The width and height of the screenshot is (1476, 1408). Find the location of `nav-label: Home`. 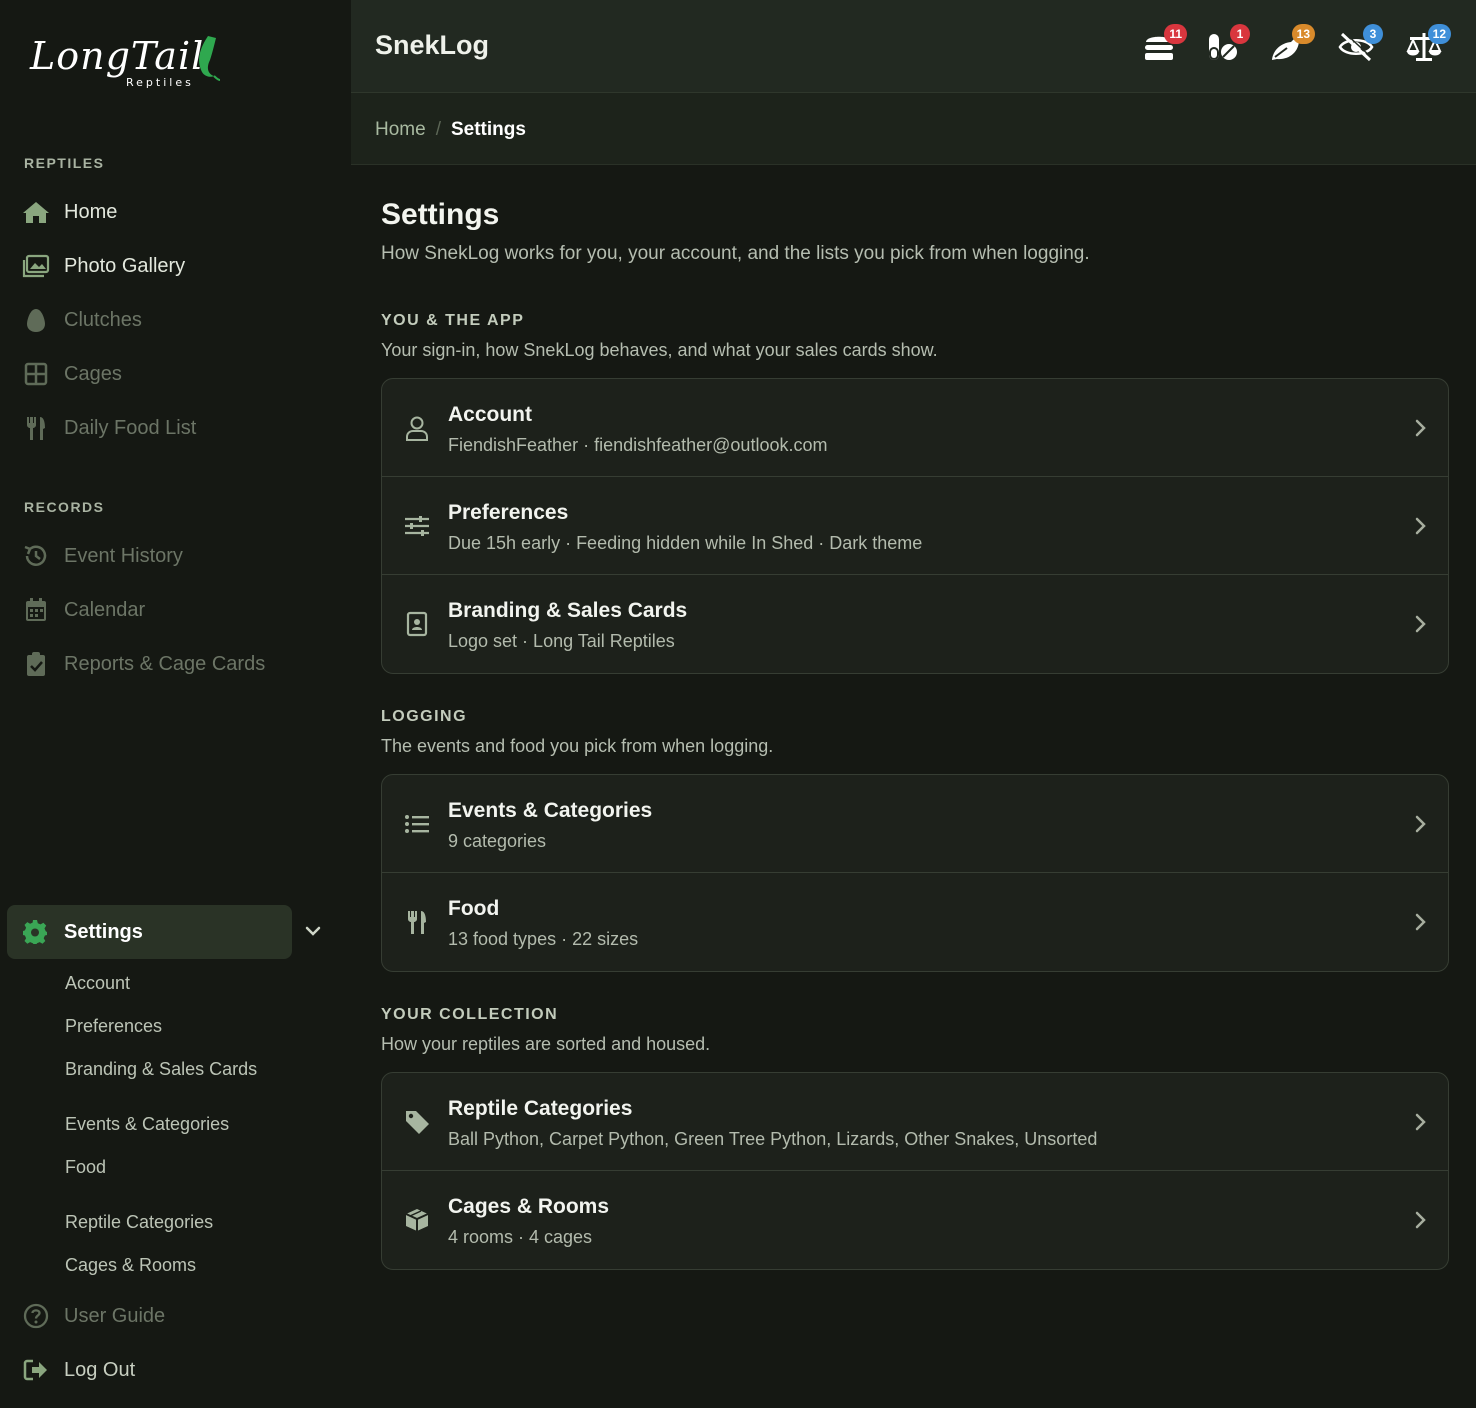

nav-label: Home is located at coordinates (91, 211).